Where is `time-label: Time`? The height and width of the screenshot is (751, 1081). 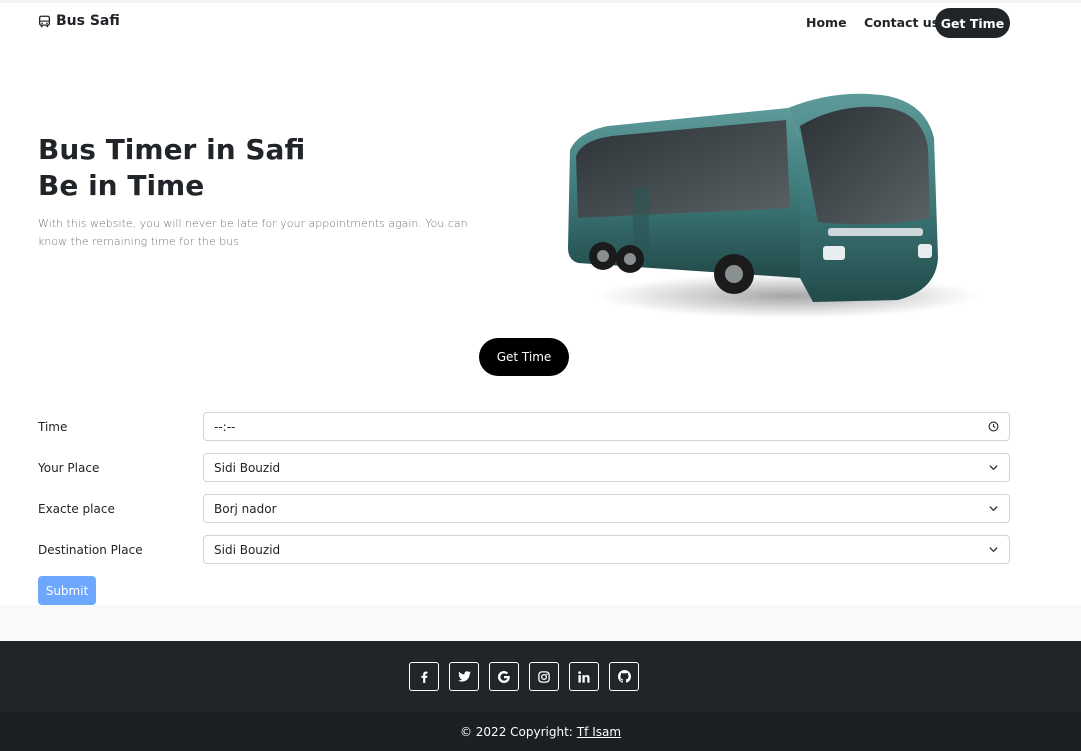 time-label: Time is located at coordinates (53, 427).